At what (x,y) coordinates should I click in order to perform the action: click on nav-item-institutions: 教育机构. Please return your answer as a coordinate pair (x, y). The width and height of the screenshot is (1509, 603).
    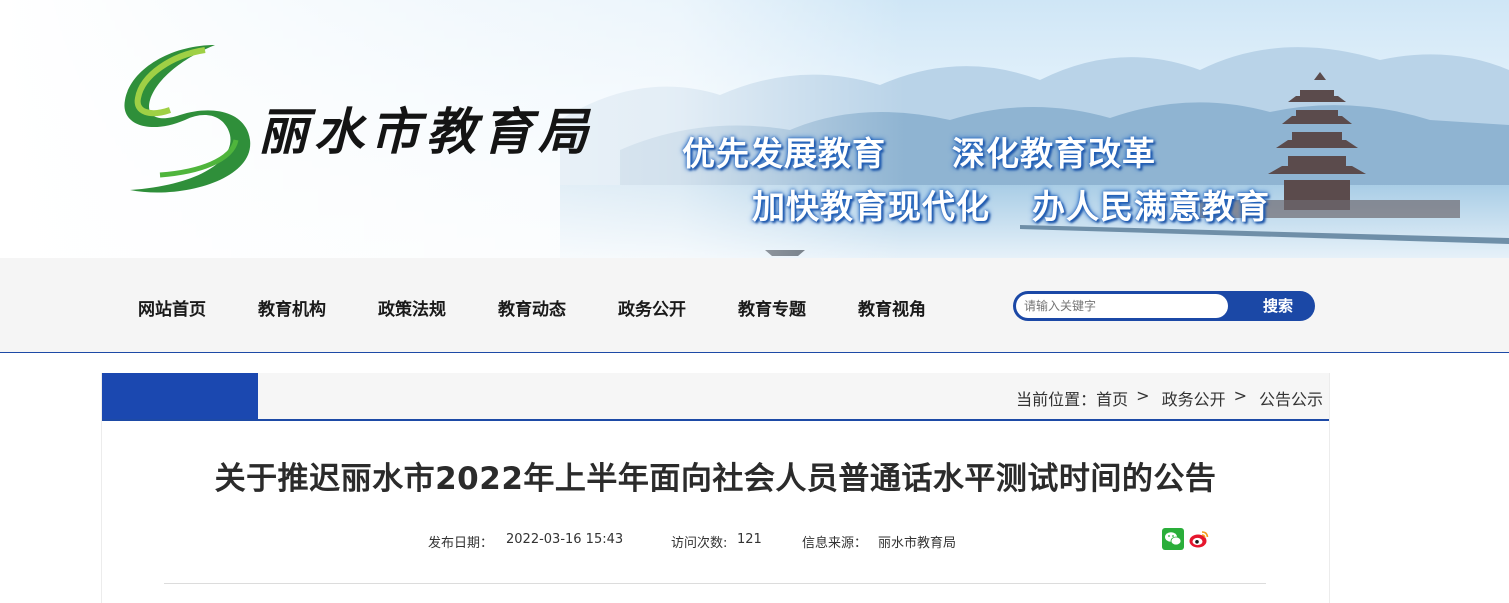
    Looking at the image, I should click on (292, 307).